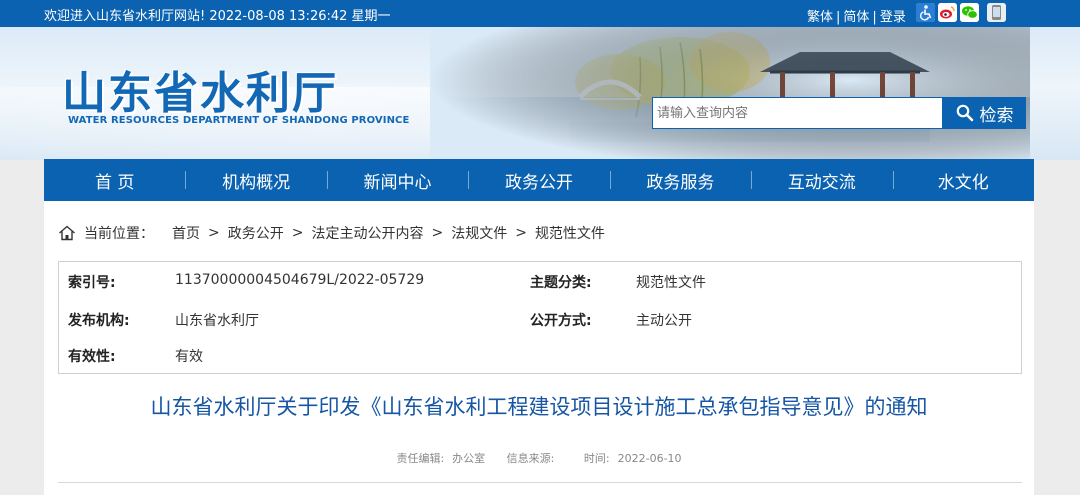 The width and height of the screenshot is (1080, 495). What do you see at coordinates (92, 283) in the screenshot?
I see `index-number-label: 索引号:` at bounding box center [92, 283].